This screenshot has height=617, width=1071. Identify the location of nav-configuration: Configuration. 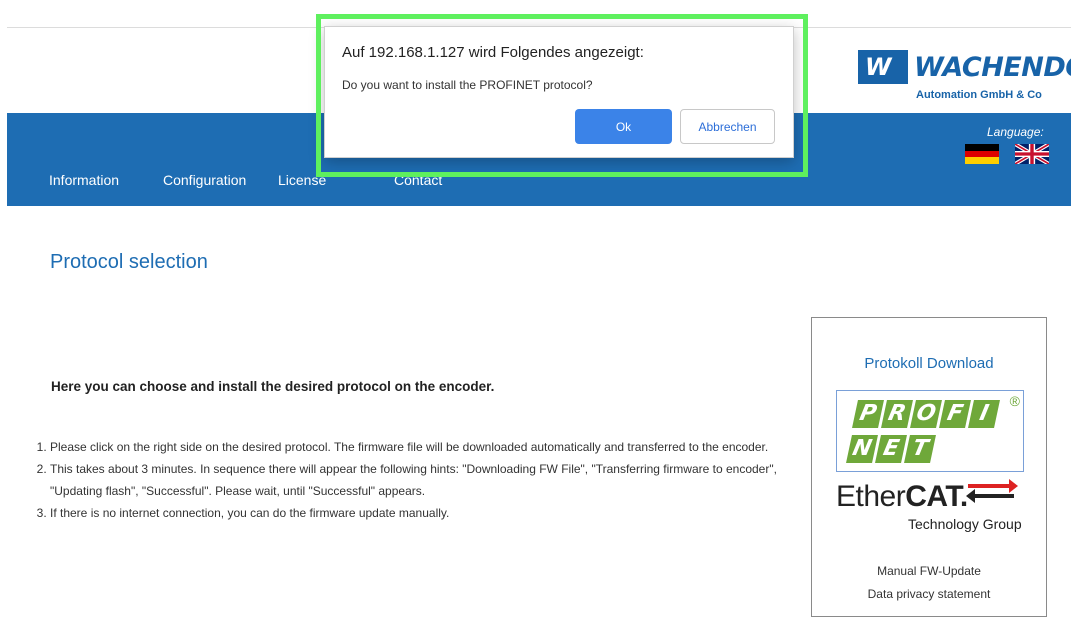
(204, 180).